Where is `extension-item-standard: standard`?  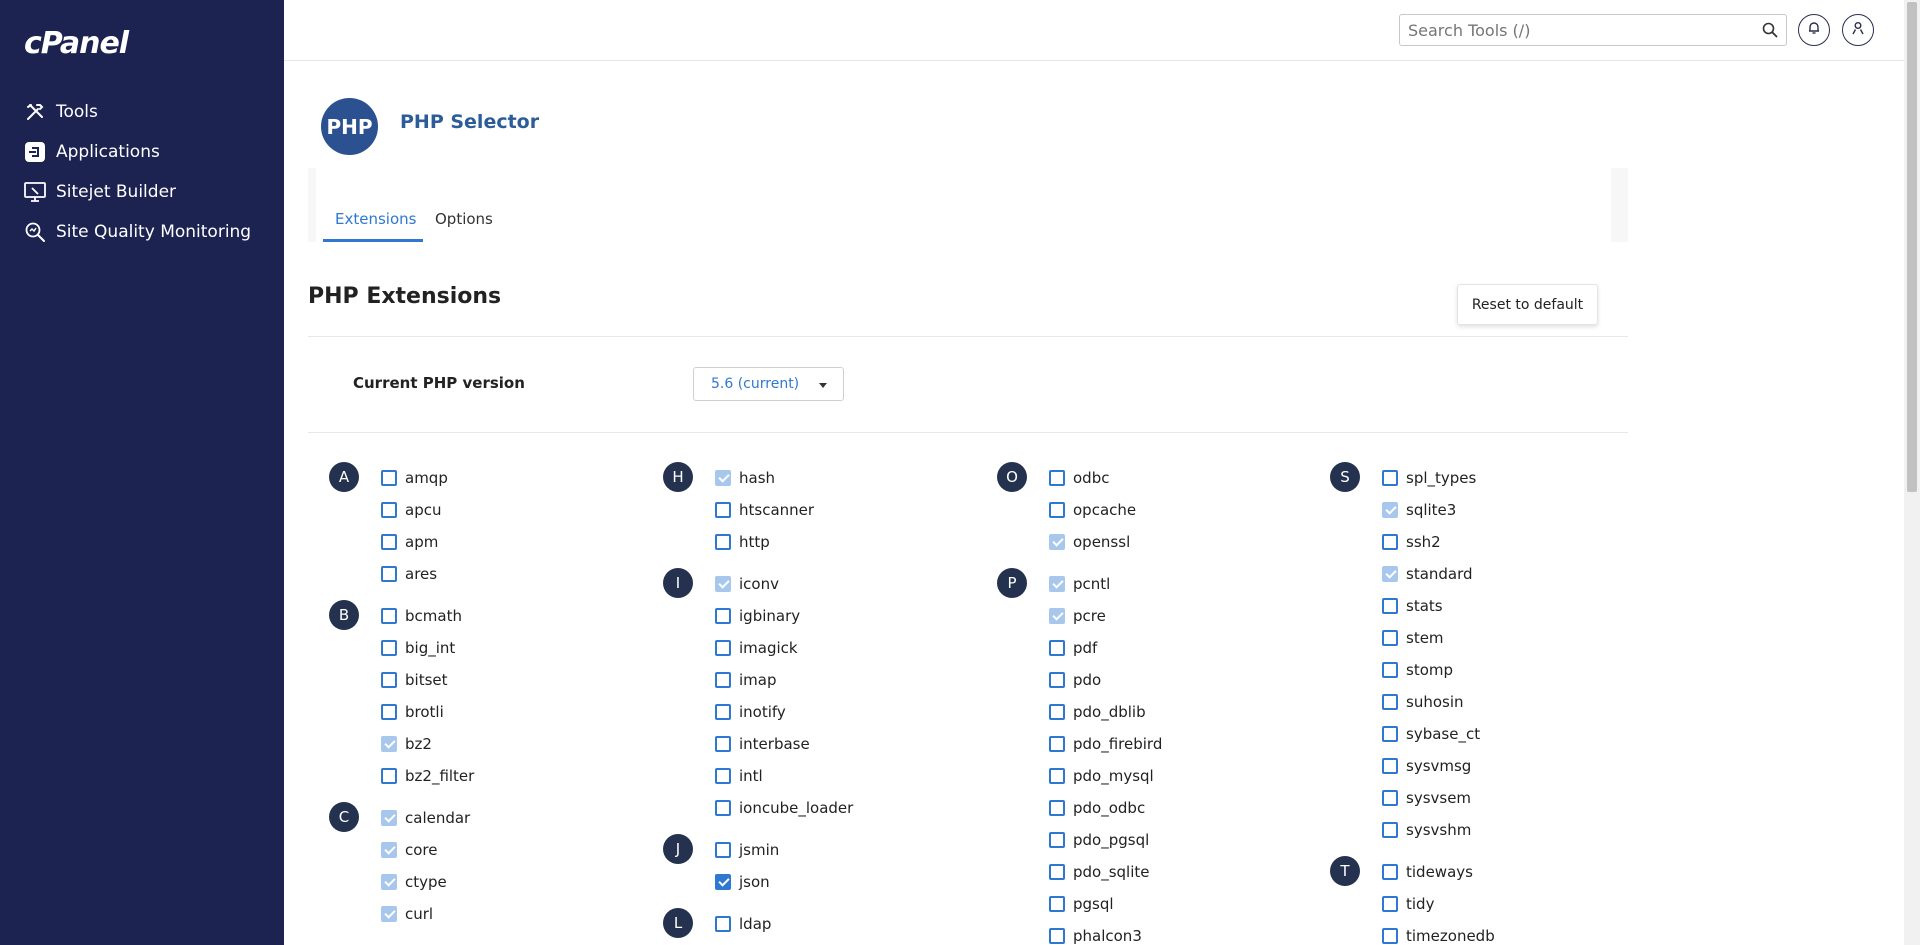
extension-item-standard: standard is located at coordinates (1521, 574).